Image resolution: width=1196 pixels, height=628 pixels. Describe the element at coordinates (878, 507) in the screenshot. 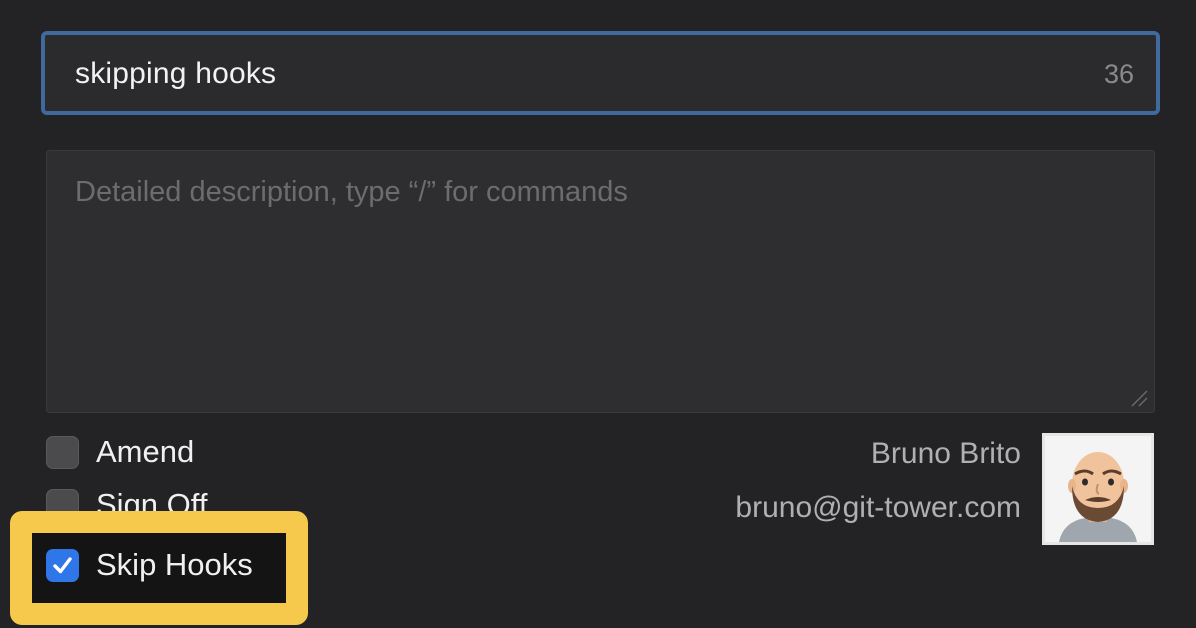

I see `author-email: bruno@git-tower.com` at that location.